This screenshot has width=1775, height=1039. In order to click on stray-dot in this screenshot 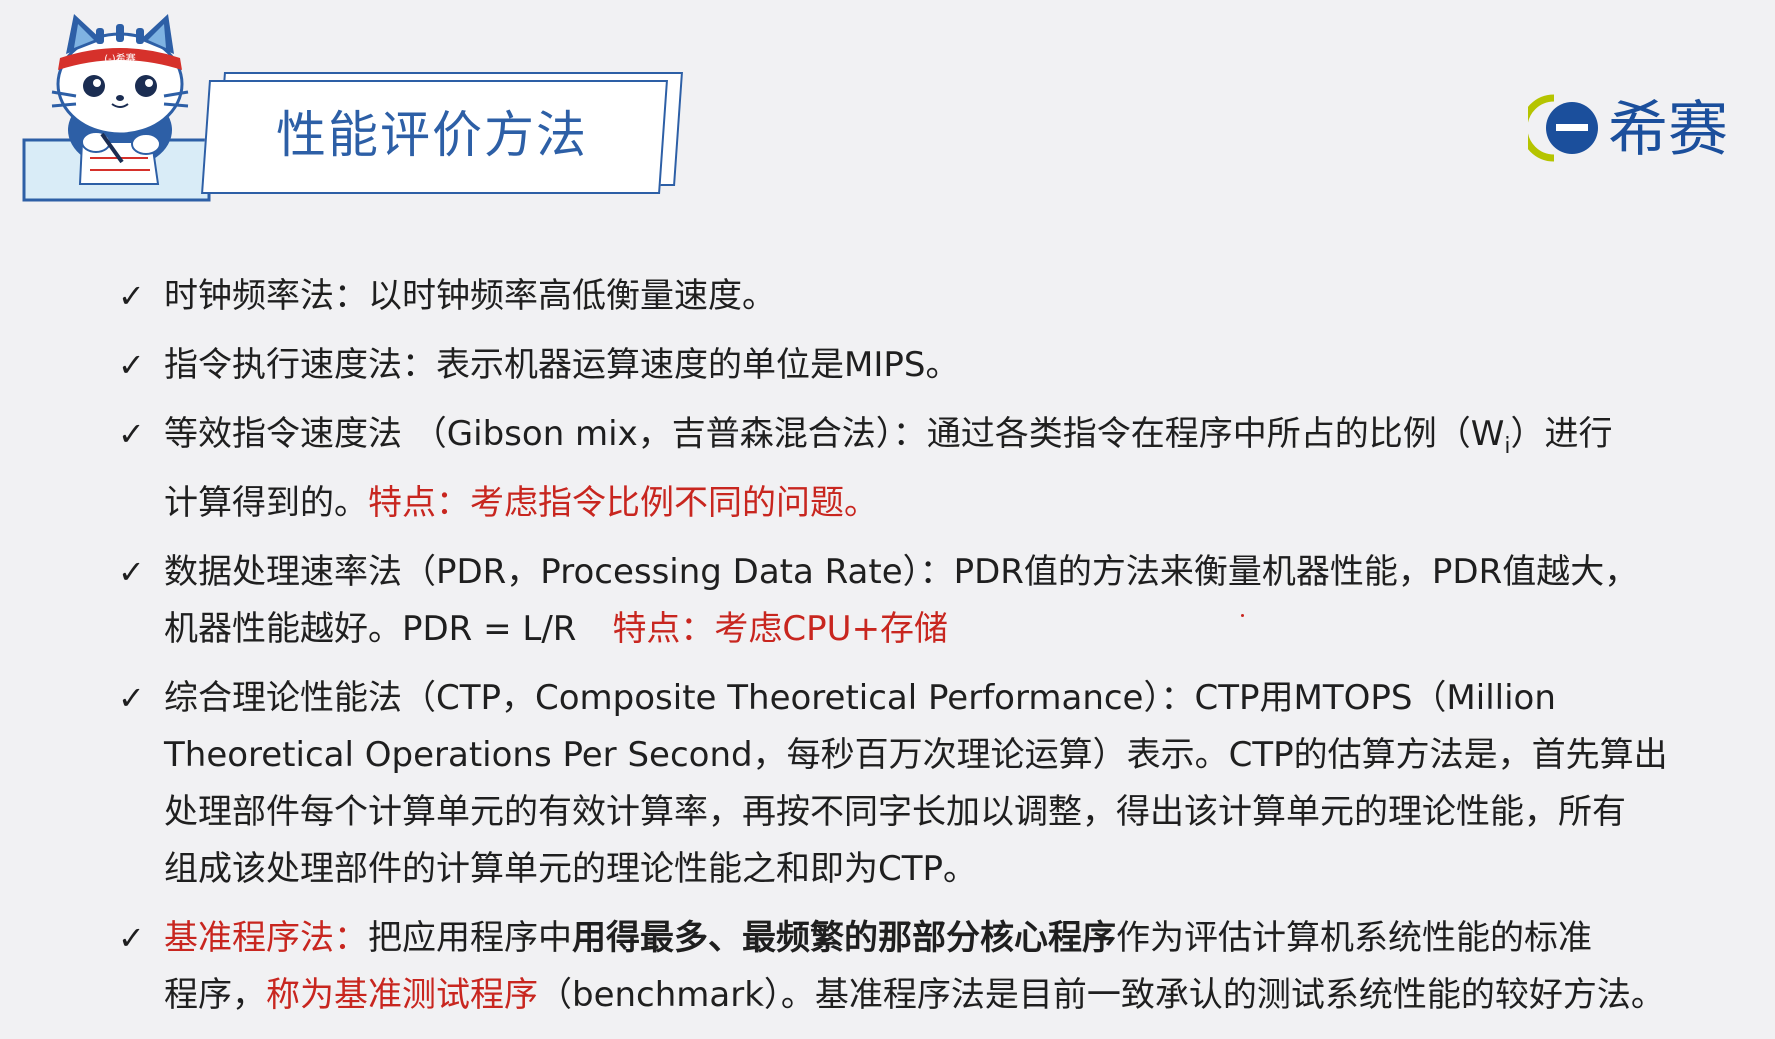, I will do `click(1242, 615)`.